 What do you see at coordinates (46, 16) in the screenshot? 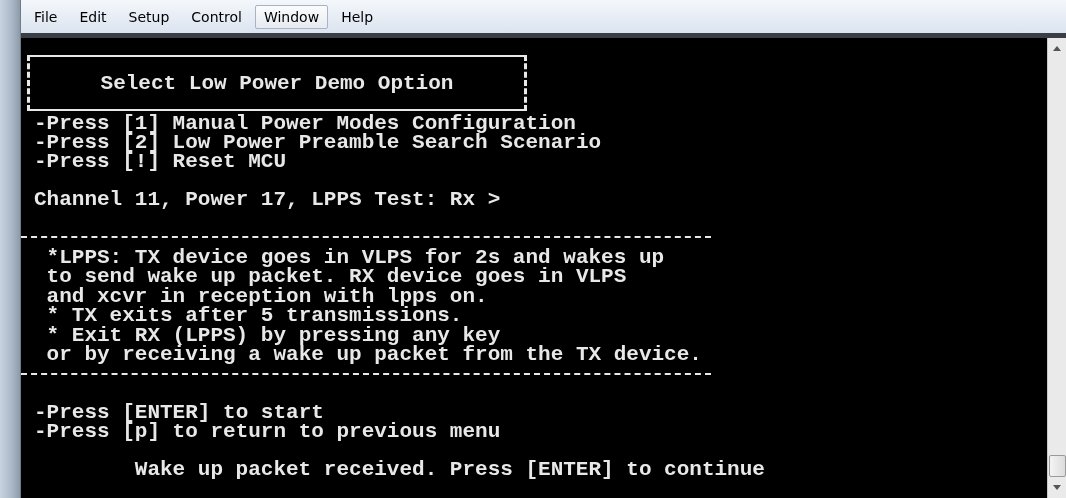
I see `menu-item: File` at bounding box center [46, 16].